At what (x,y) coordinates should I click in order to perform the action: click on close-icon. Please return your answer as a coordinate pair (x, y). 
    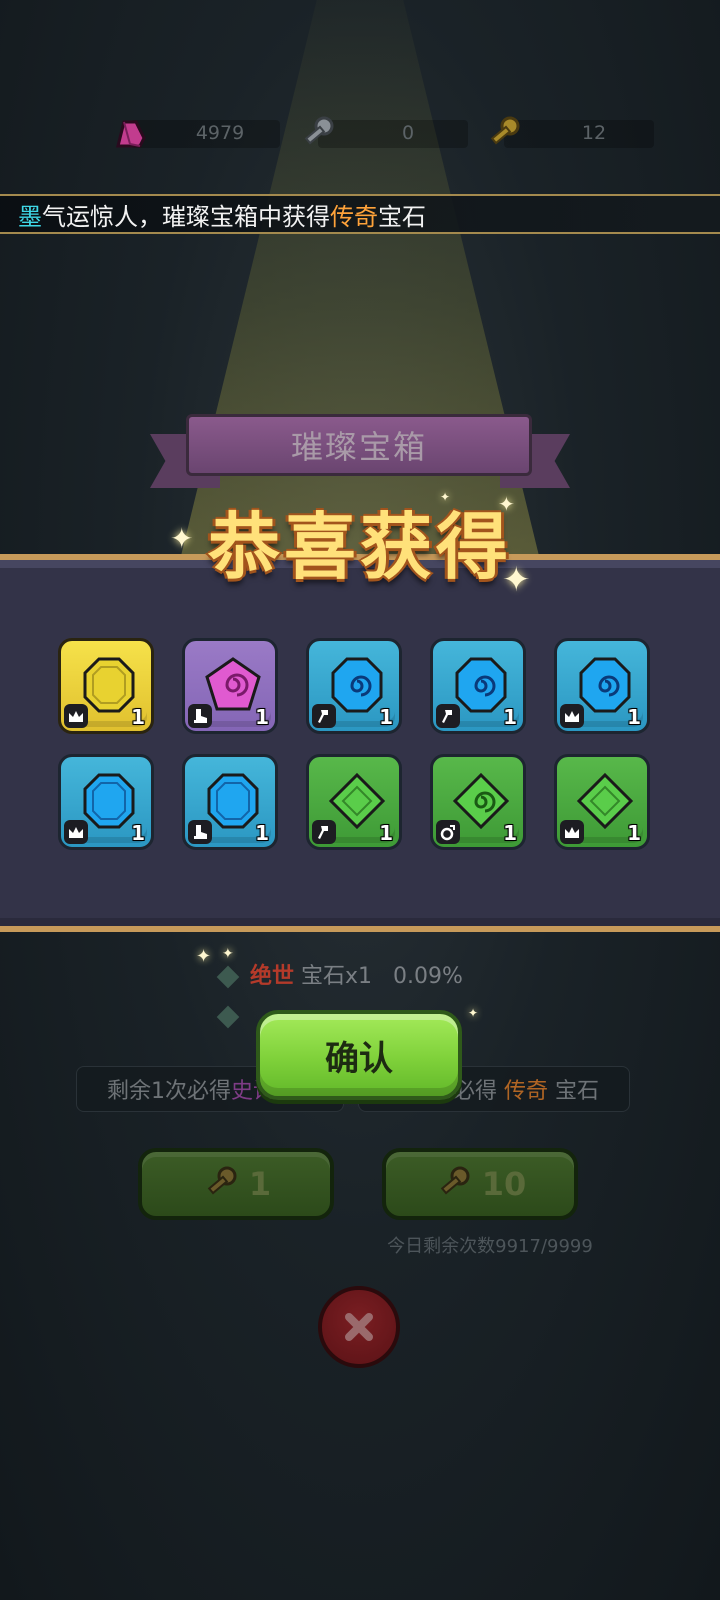
    Looking at the image, I should click on (359, 1327).